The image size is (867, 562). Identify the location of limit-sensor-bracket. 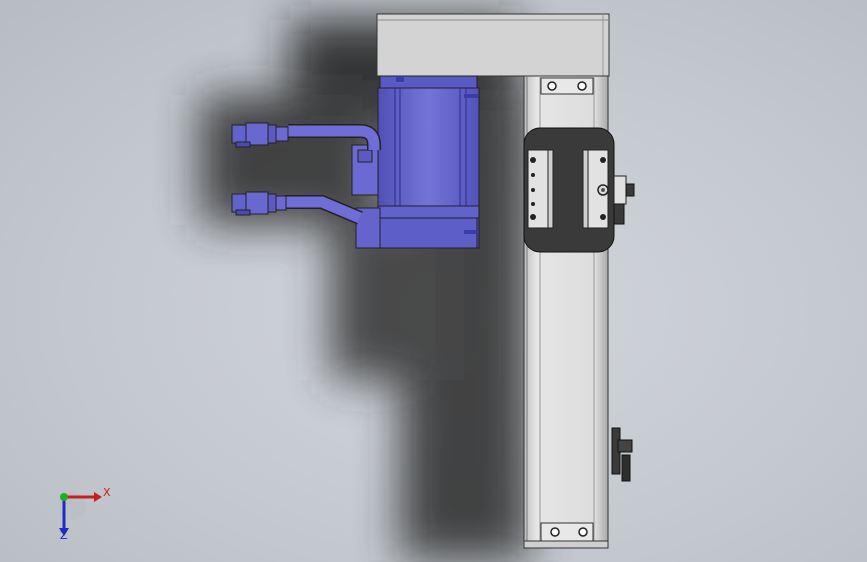
(622, 454).